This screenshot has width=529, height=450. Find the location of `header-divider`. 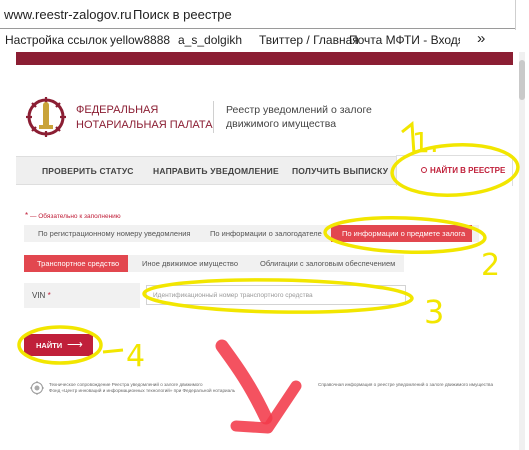

header-divider is located at coordinates (213, 117).